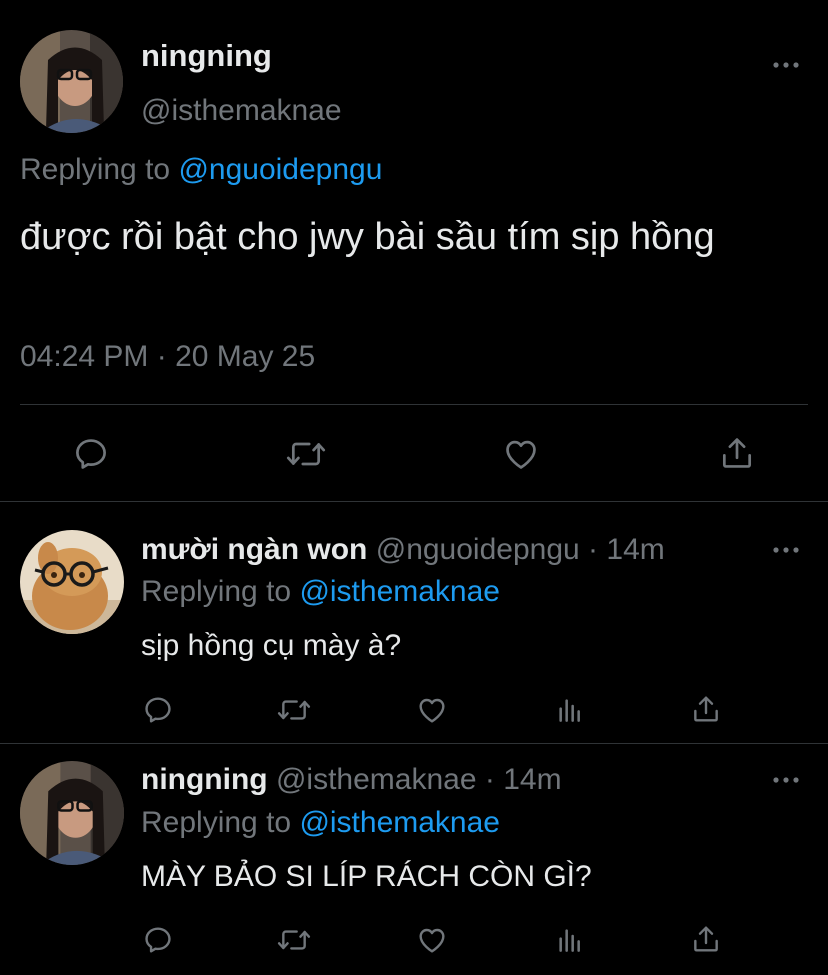 The height and width of the screenshot is (975, 828). I want to click on reply-header: ningning @isthemaknae · 14m, so click(351, 780).